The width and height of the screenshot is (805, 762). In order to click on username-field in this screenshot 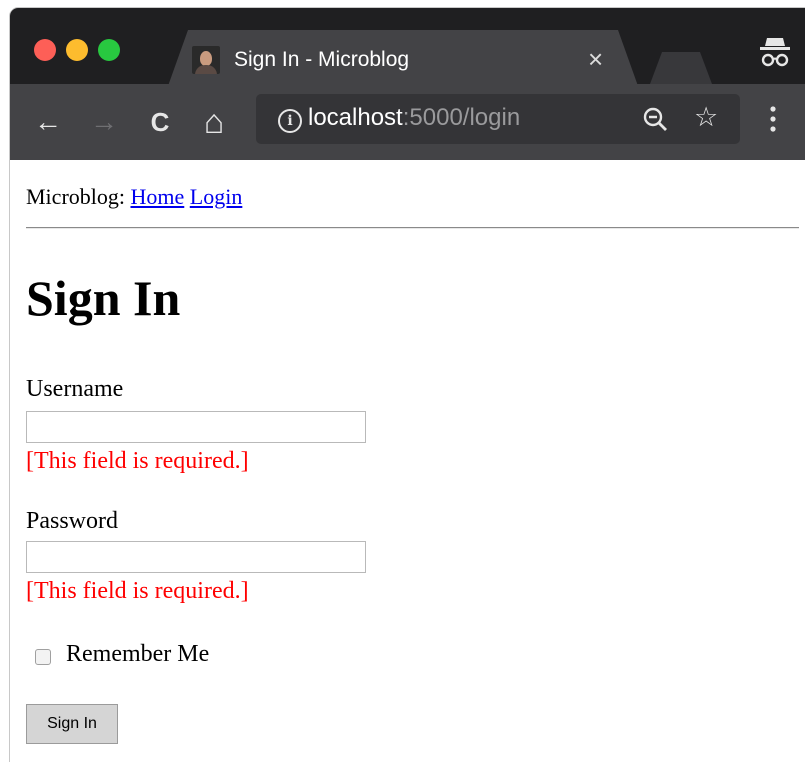, I will do `click(196, 427)`.